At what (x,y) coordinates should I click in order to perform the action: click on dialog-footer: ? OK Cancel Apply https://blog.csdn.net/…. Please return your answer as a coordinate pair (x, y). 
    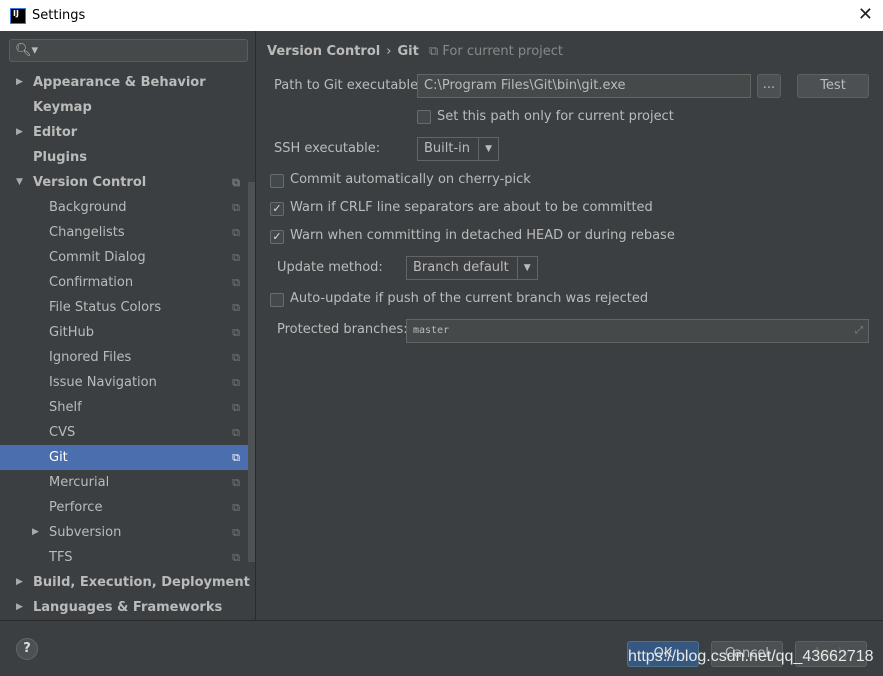
    Looking at the image, I should click on (441, 648).